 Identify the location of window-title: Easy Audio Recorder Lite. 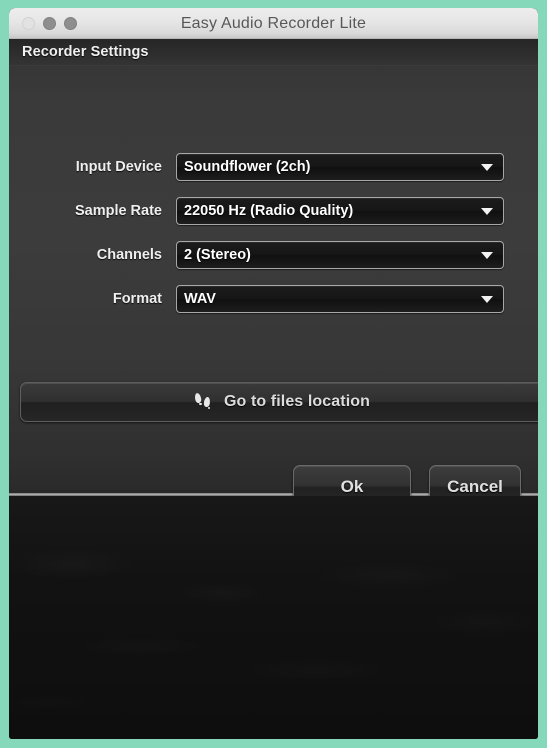
(273, 23).